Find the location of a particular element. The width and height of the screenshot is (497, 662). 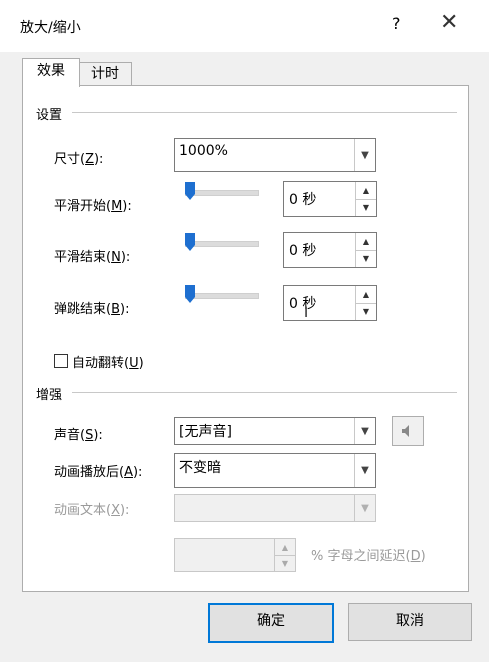

after-animation-label: 动画播放后(A): is located at coordinates (98, 472).